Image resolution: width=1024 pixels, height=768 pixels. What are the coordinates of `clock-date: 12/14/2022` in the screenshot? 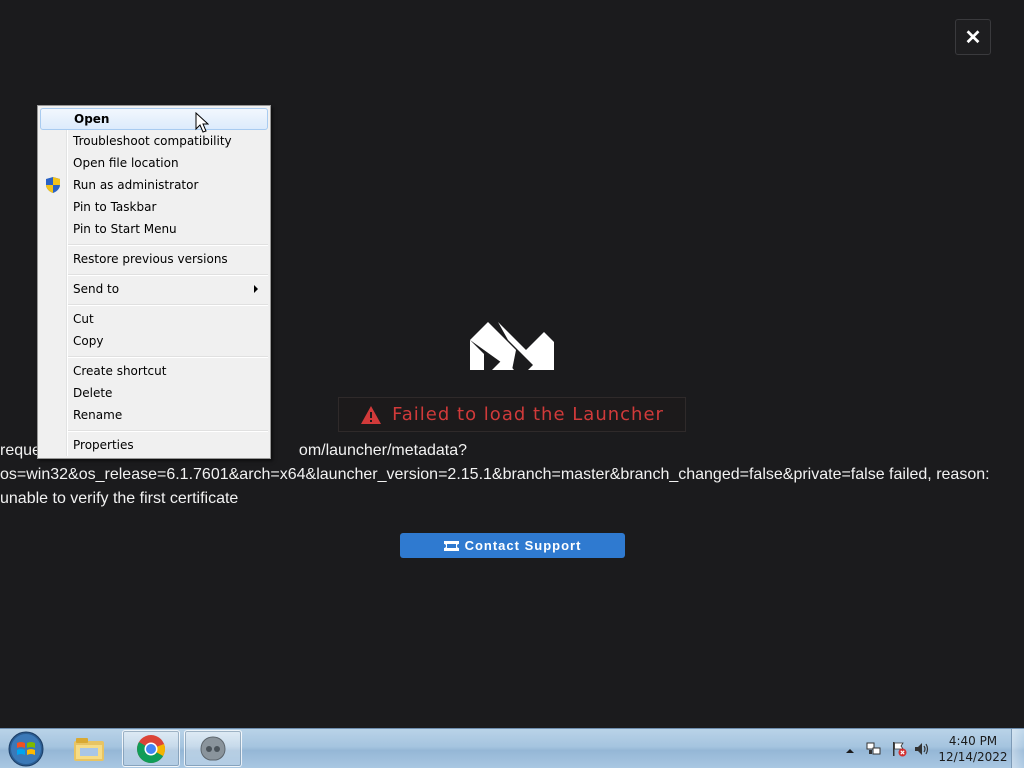 It's located at (973, 757).